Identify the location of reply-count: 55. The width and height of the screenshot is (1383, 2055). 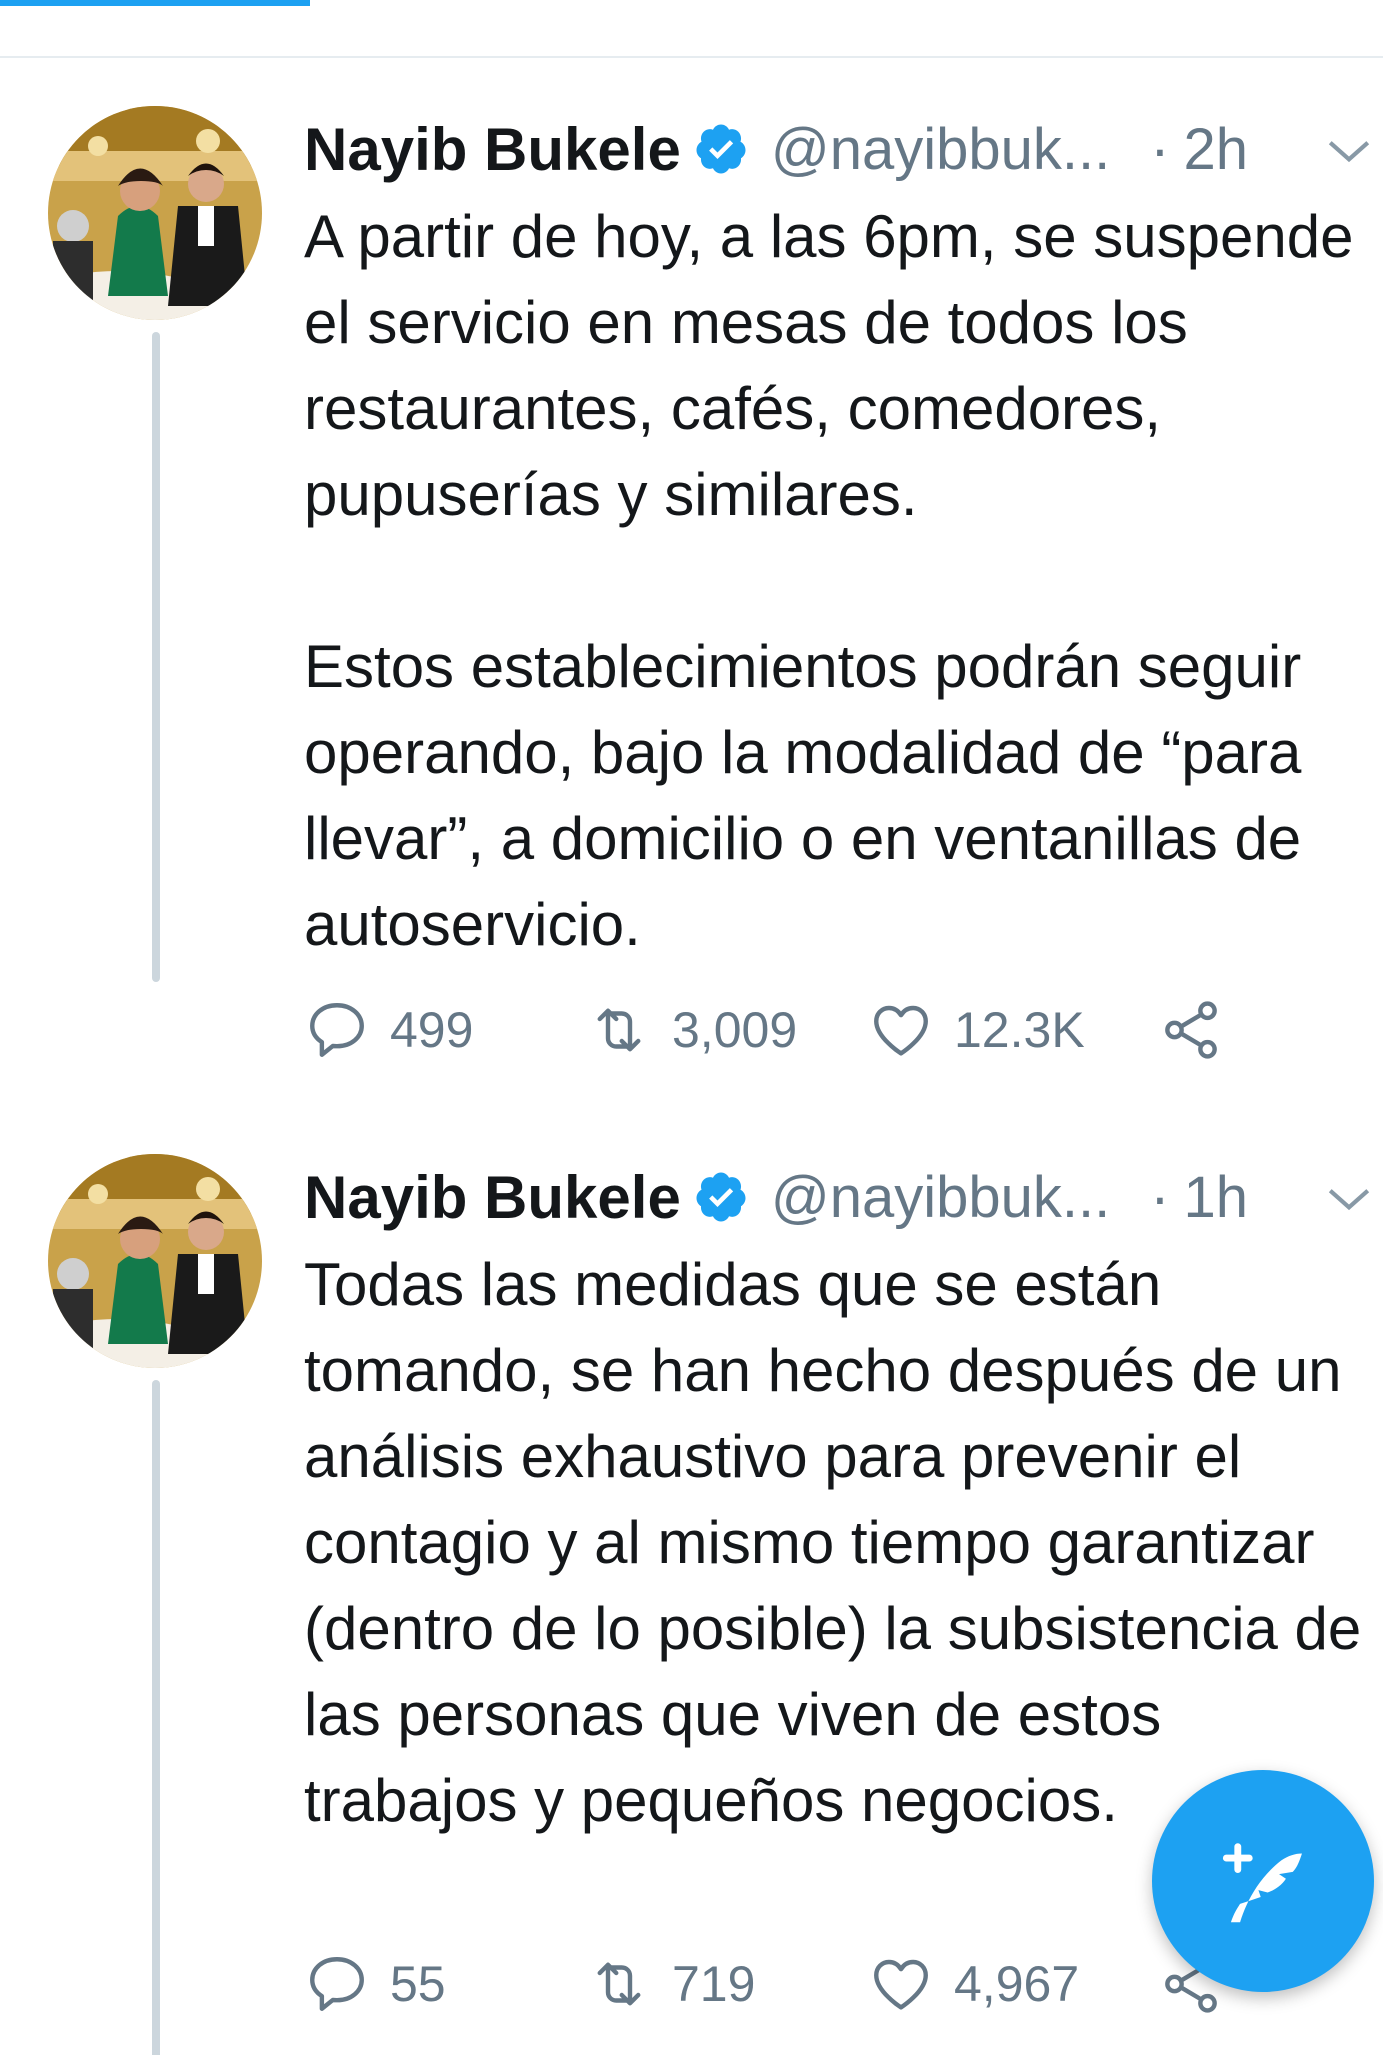
(418, 1984).